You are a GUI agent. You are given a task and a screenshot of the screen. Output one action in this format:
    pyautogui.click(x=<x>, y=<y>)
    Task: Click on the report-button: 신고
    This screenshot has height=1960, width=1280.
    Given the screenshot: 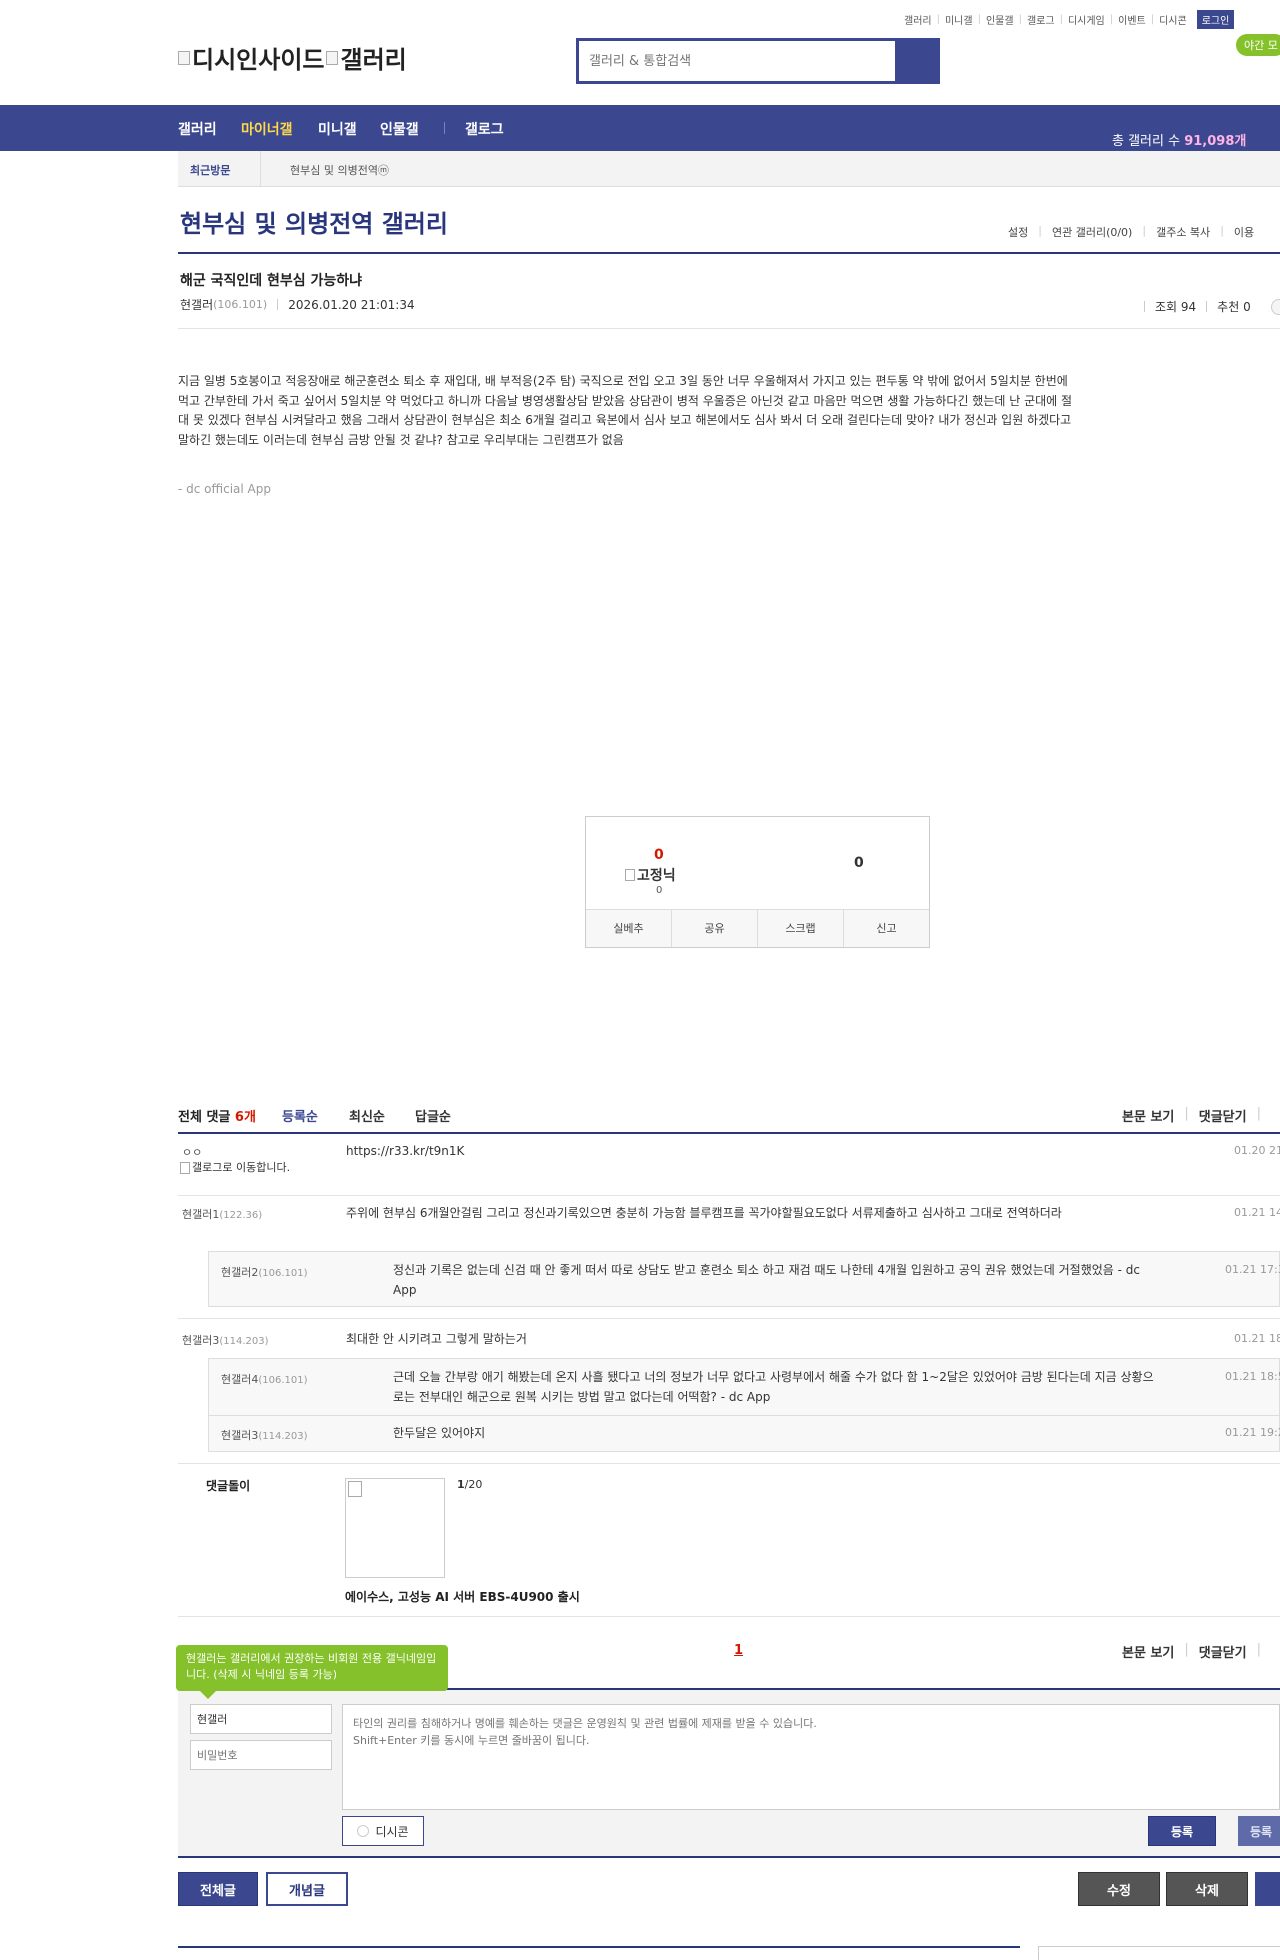 What is the action you would take?
    pyautogui.click(x=886, y=928)
    